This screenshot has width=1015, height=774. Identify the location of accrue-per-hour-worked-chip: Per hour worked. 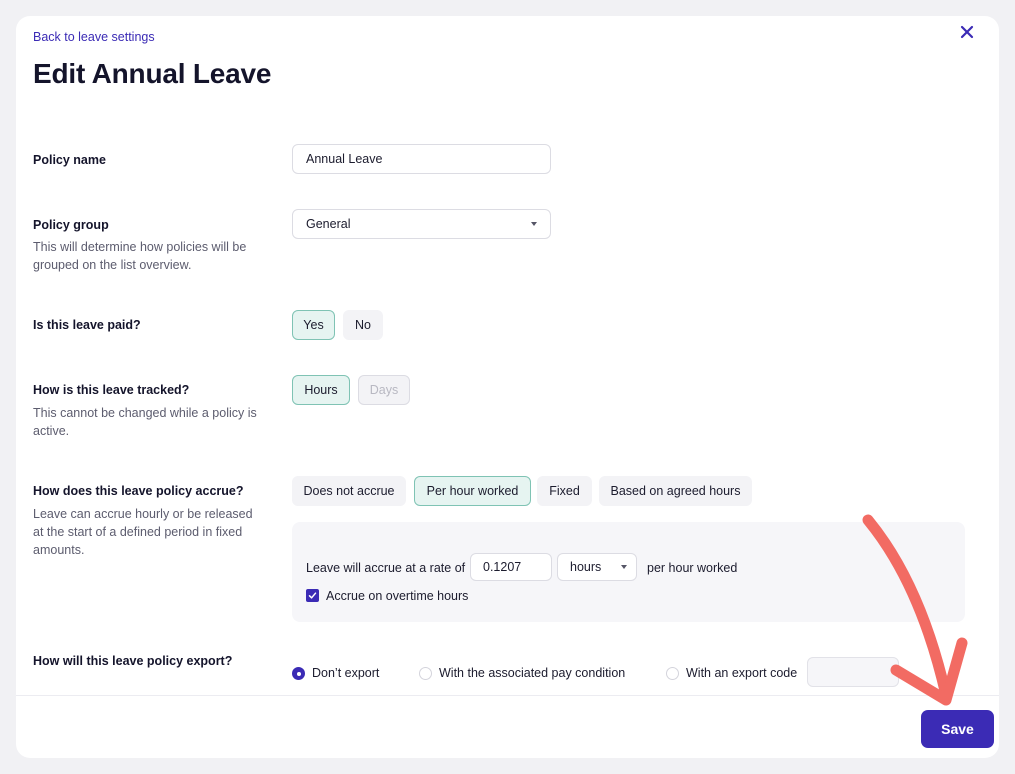
(472, 491).